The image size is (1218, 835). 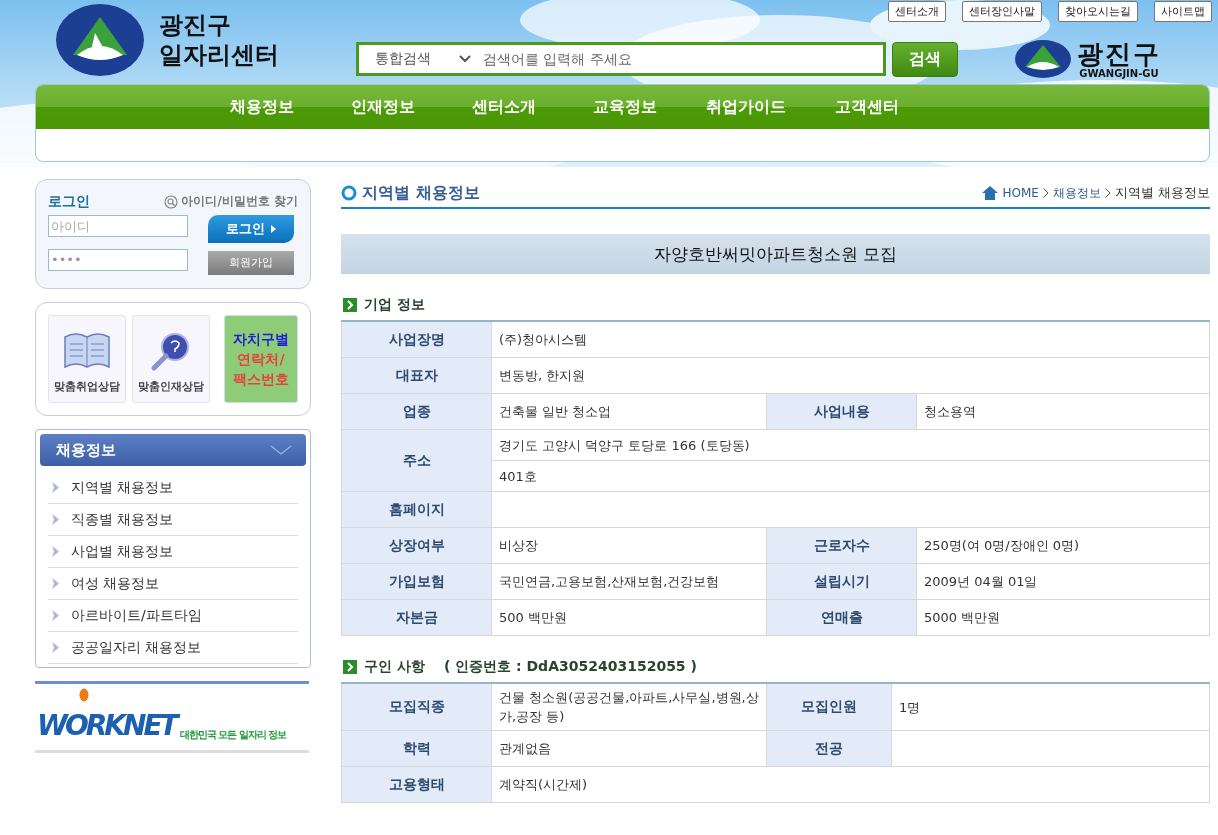 What do you see at coordinates (261, 359) in the screenshot?
I see `quick-link: 자치구별 연락처/ 팩스번호` at bounding box center [261, 359].